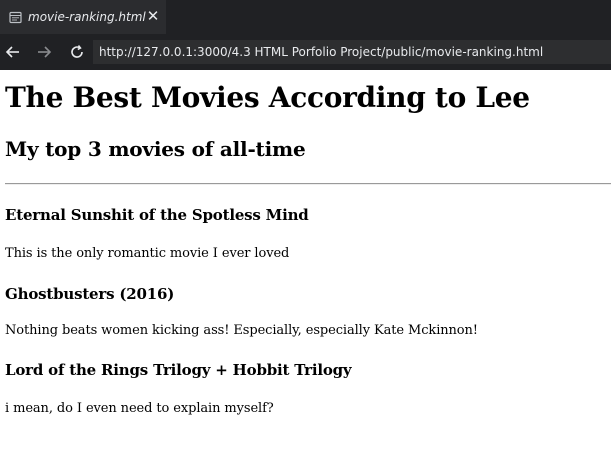 The image size is (611, 470). I want to click on page-icon, so click(15, 17).